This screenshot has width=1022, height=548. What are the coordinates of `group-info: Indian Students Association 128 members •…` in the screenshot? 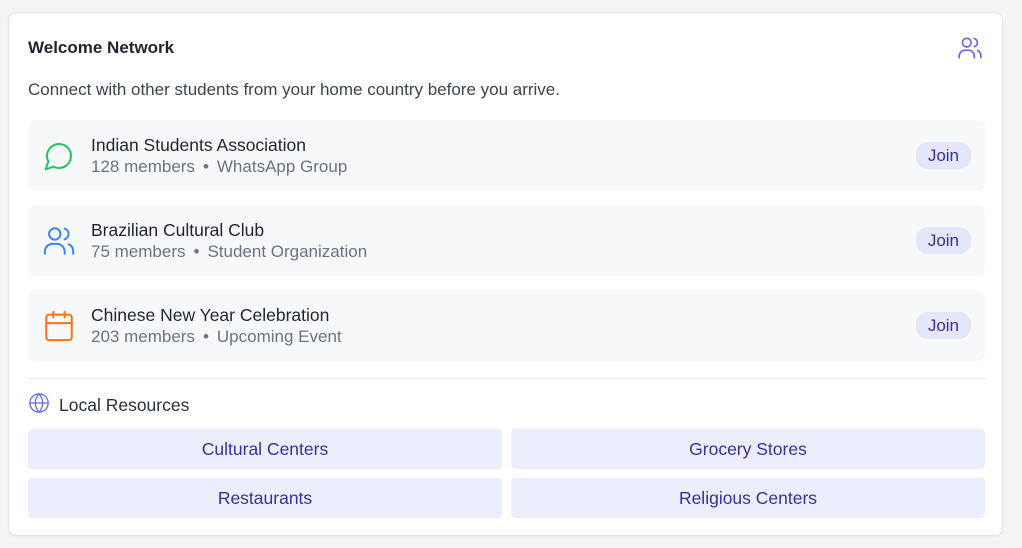 It's located at (503, 156).